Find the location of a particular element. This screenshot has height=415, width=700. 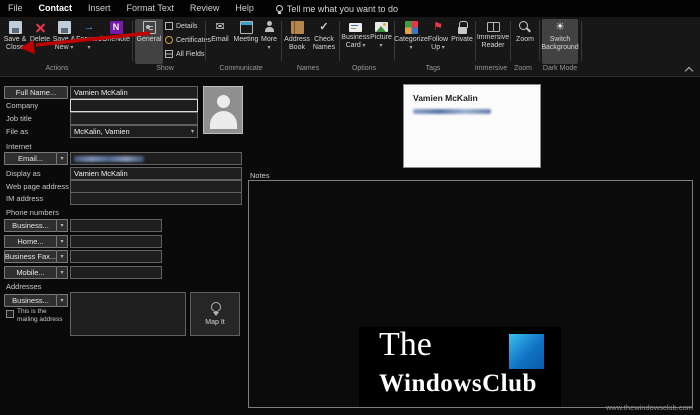

follow-up-label: Follow Up is located at coordinates (438, 44).